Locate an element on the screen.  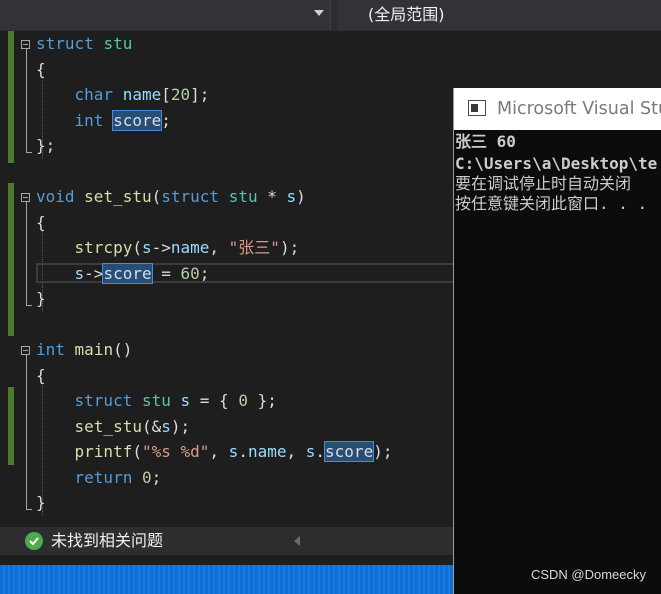
code-line: int main() is located at coordinates (84, 350).